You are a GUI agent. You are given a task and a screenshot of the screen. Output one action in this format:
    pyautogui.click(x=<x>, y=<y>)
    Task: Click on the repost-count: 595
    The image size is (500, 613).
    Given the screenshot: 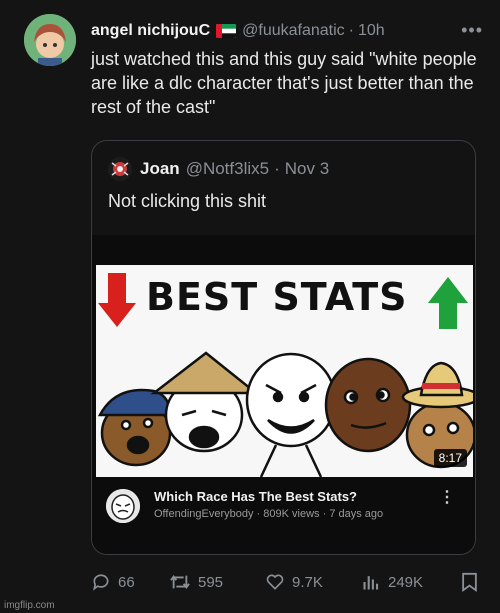 What is the action you would take?
    pyautogui.click(x=211, y=582)
    